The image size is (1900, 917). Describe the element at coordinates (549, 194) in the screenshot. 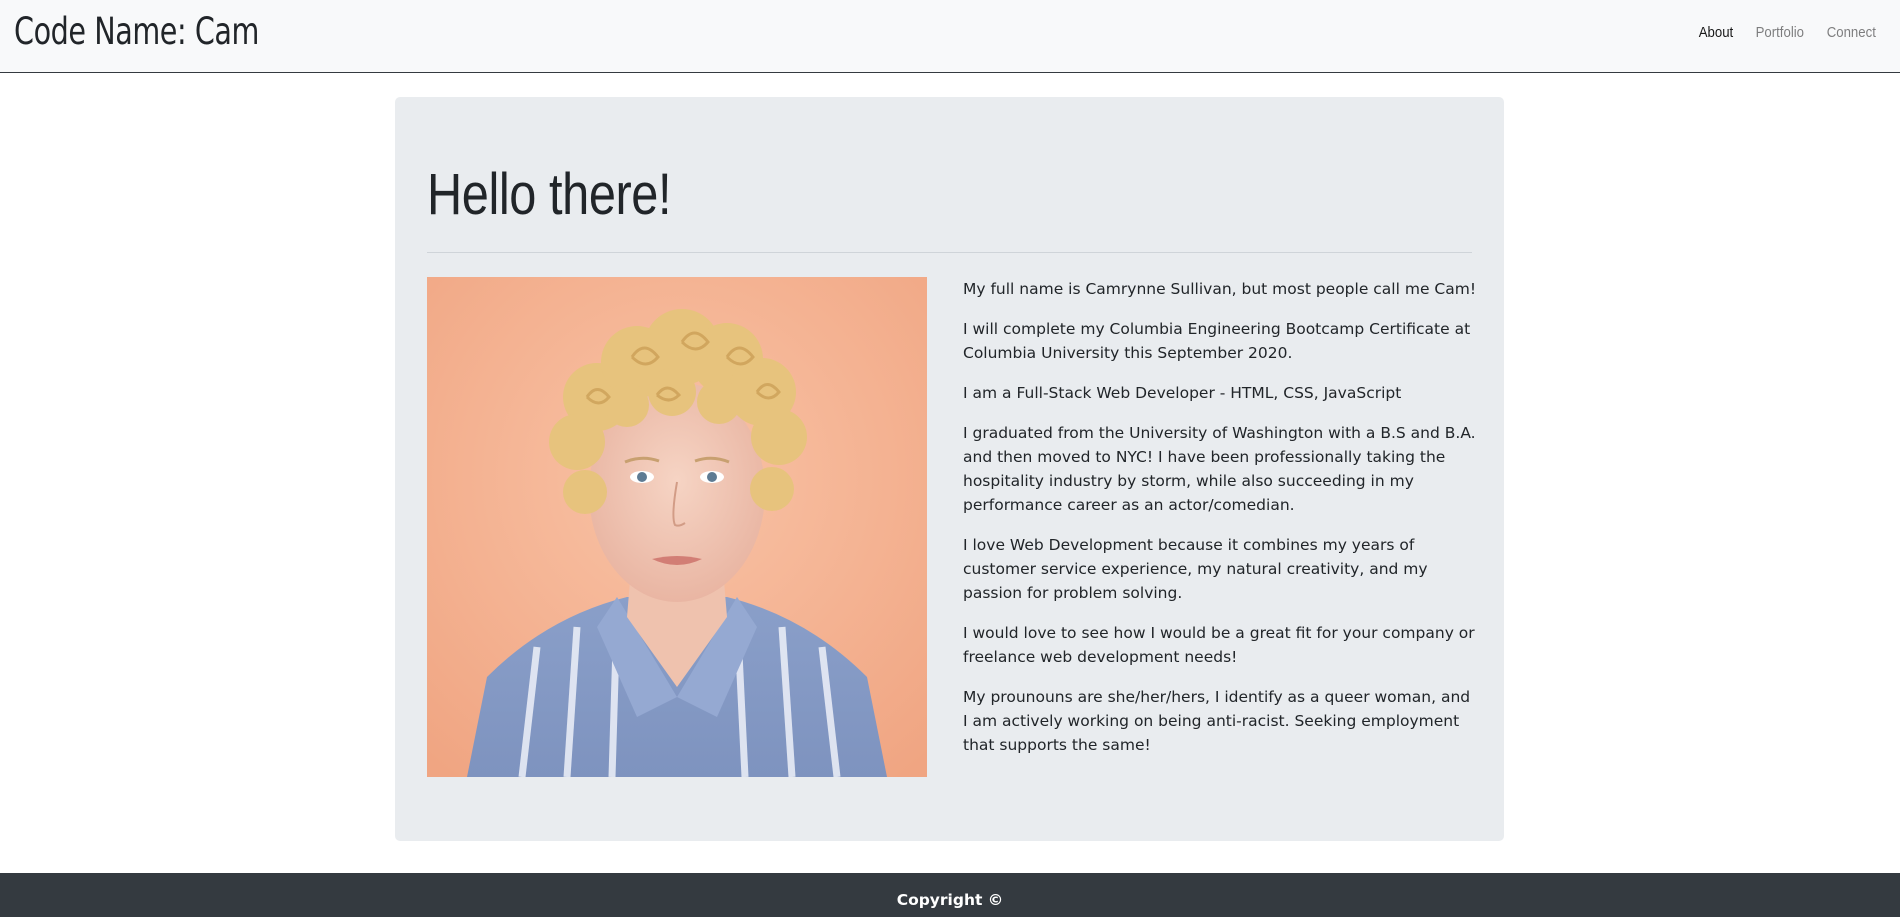

I see `page-title: Hello there!` at that location.